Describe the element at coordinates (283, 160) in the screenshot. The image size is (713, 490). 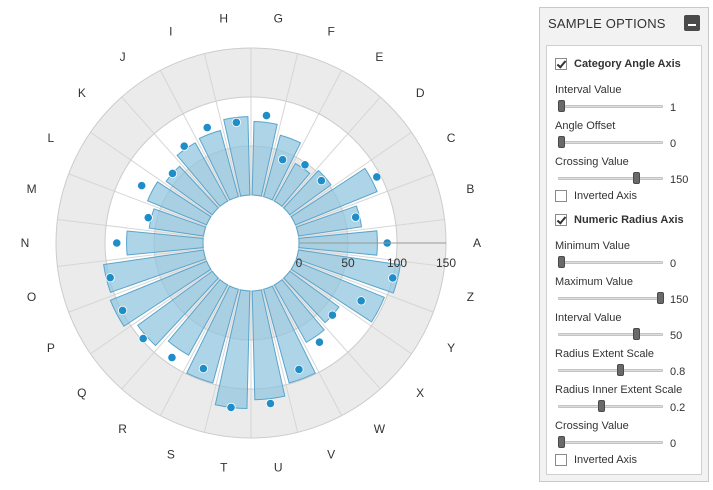
I see `data-marker-F` at that location.